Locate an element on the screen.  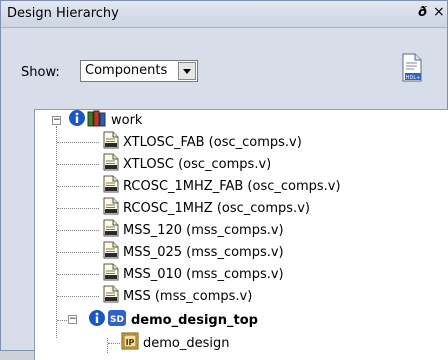
svg-text: HDL+ is located at coordinates (413, 78).